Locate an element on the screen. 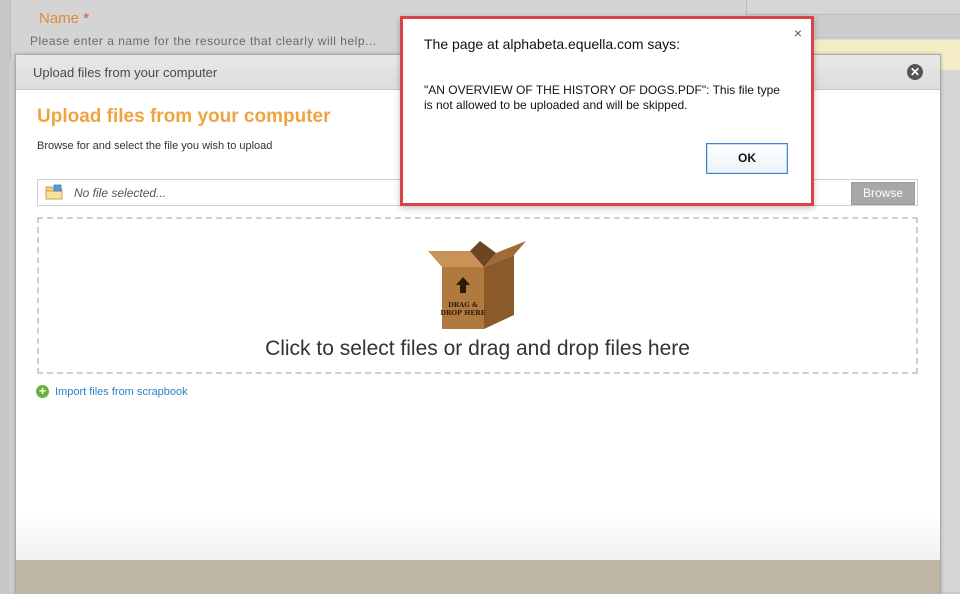 This screenshot has height=594, width=960. cardboard-box-icon: DRAG & DROP HERE is located at coordinates (477, 285).